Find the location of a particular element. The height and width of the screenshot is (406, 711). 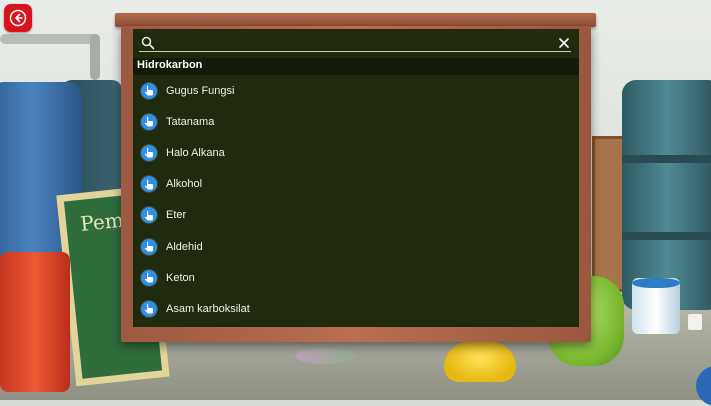

search-underline is located at coordinates (355, 51).